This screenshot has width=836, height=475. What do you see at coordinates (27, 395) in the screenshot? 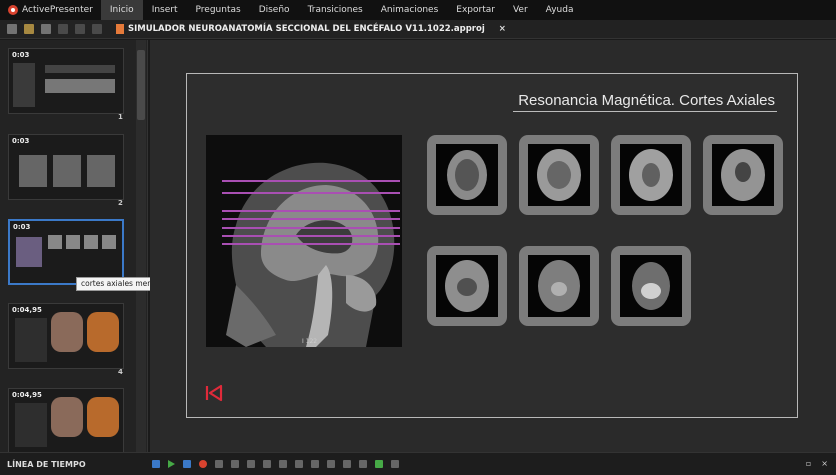
I see `slide-duration: 0:04,95` at bounding box center [27, 395].